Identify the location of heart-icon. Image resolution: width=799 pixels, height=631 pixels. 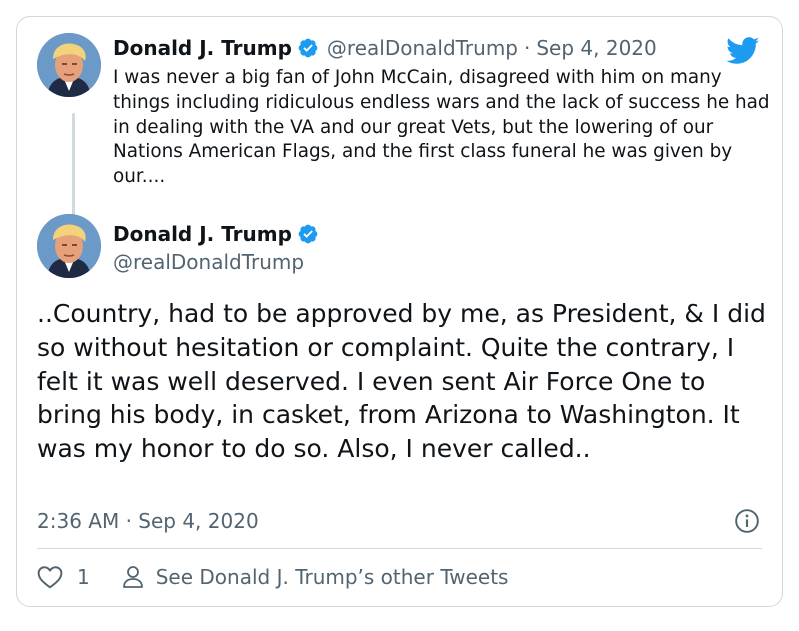
(50, 577).